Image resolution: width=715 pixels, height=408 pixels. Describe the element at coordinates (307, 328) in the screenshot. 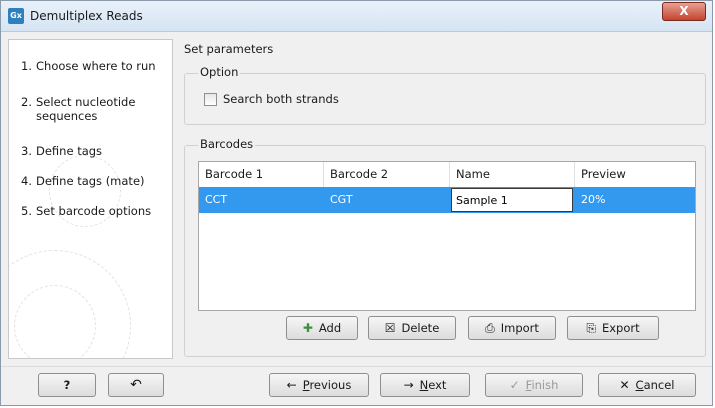

I see `plus-icon: ✚` at that location.